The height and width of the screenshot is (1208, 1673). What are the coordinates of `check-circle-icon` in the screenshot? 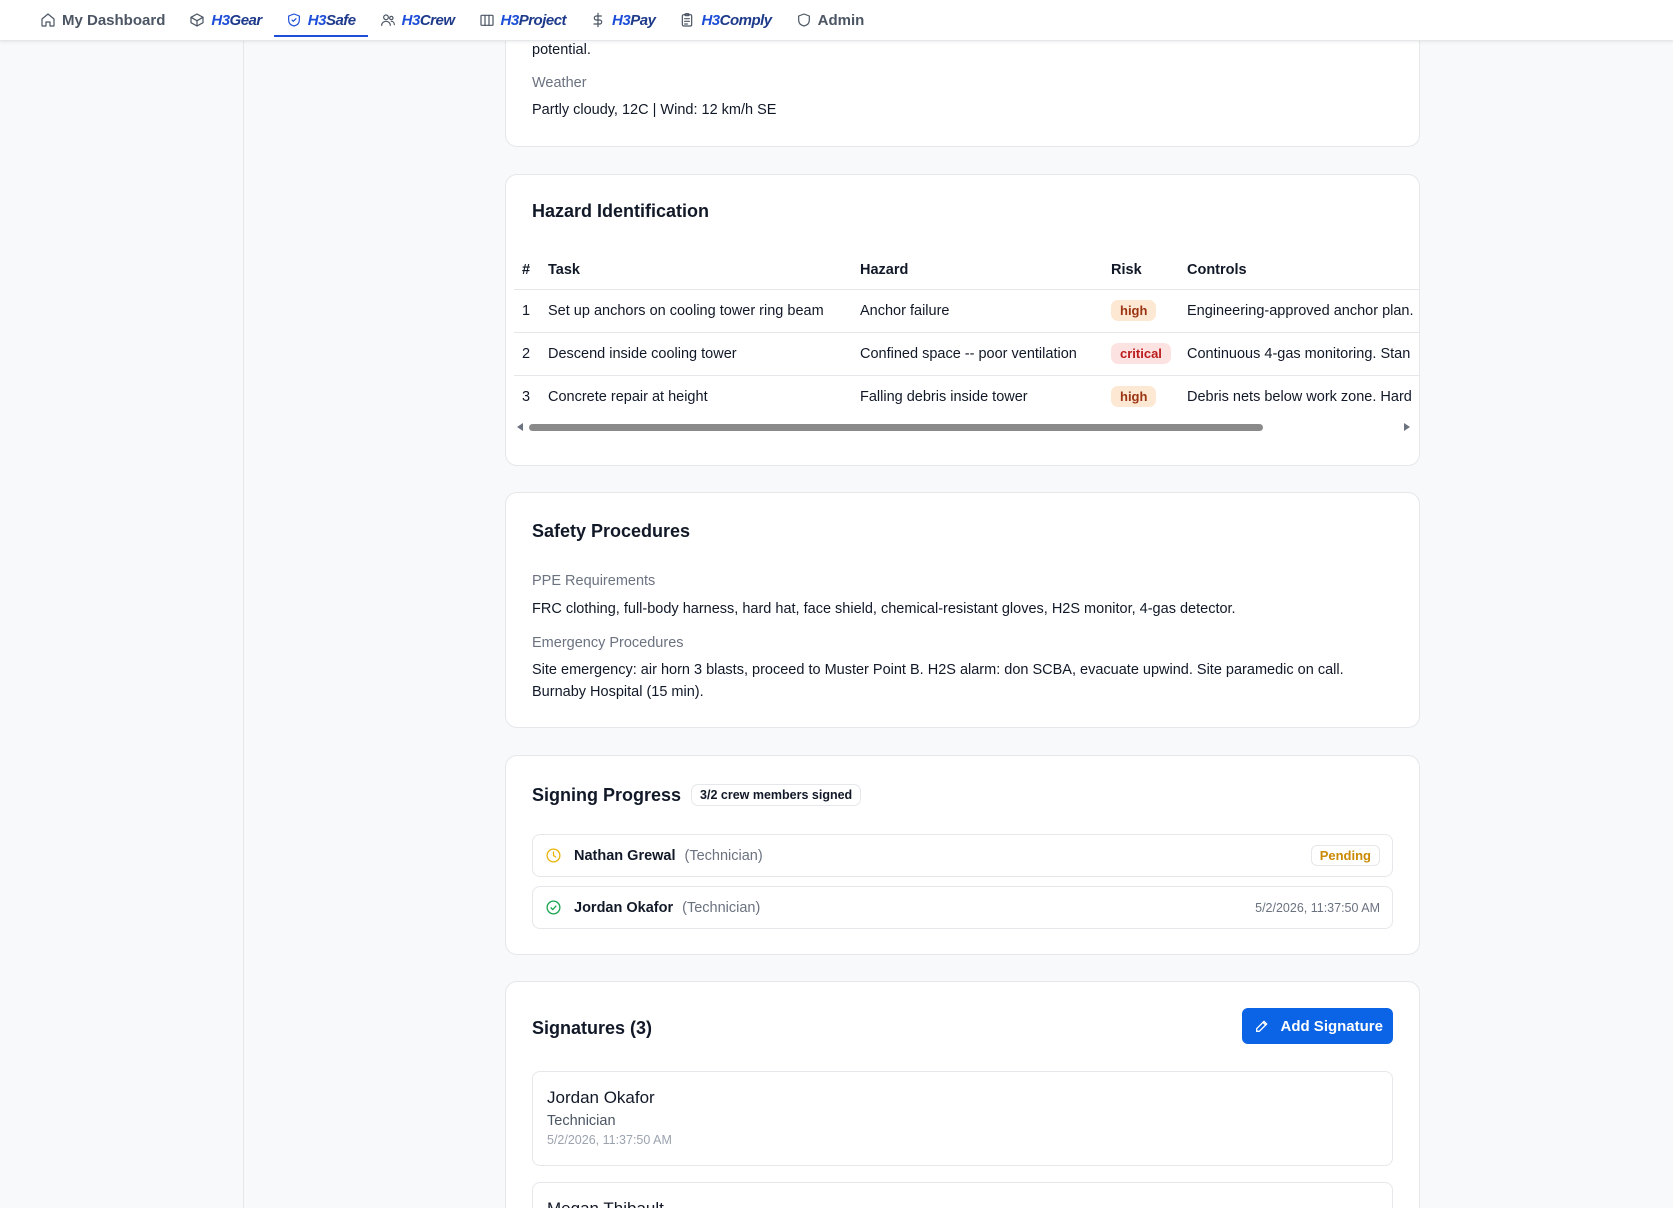 It's located at (553, 907).